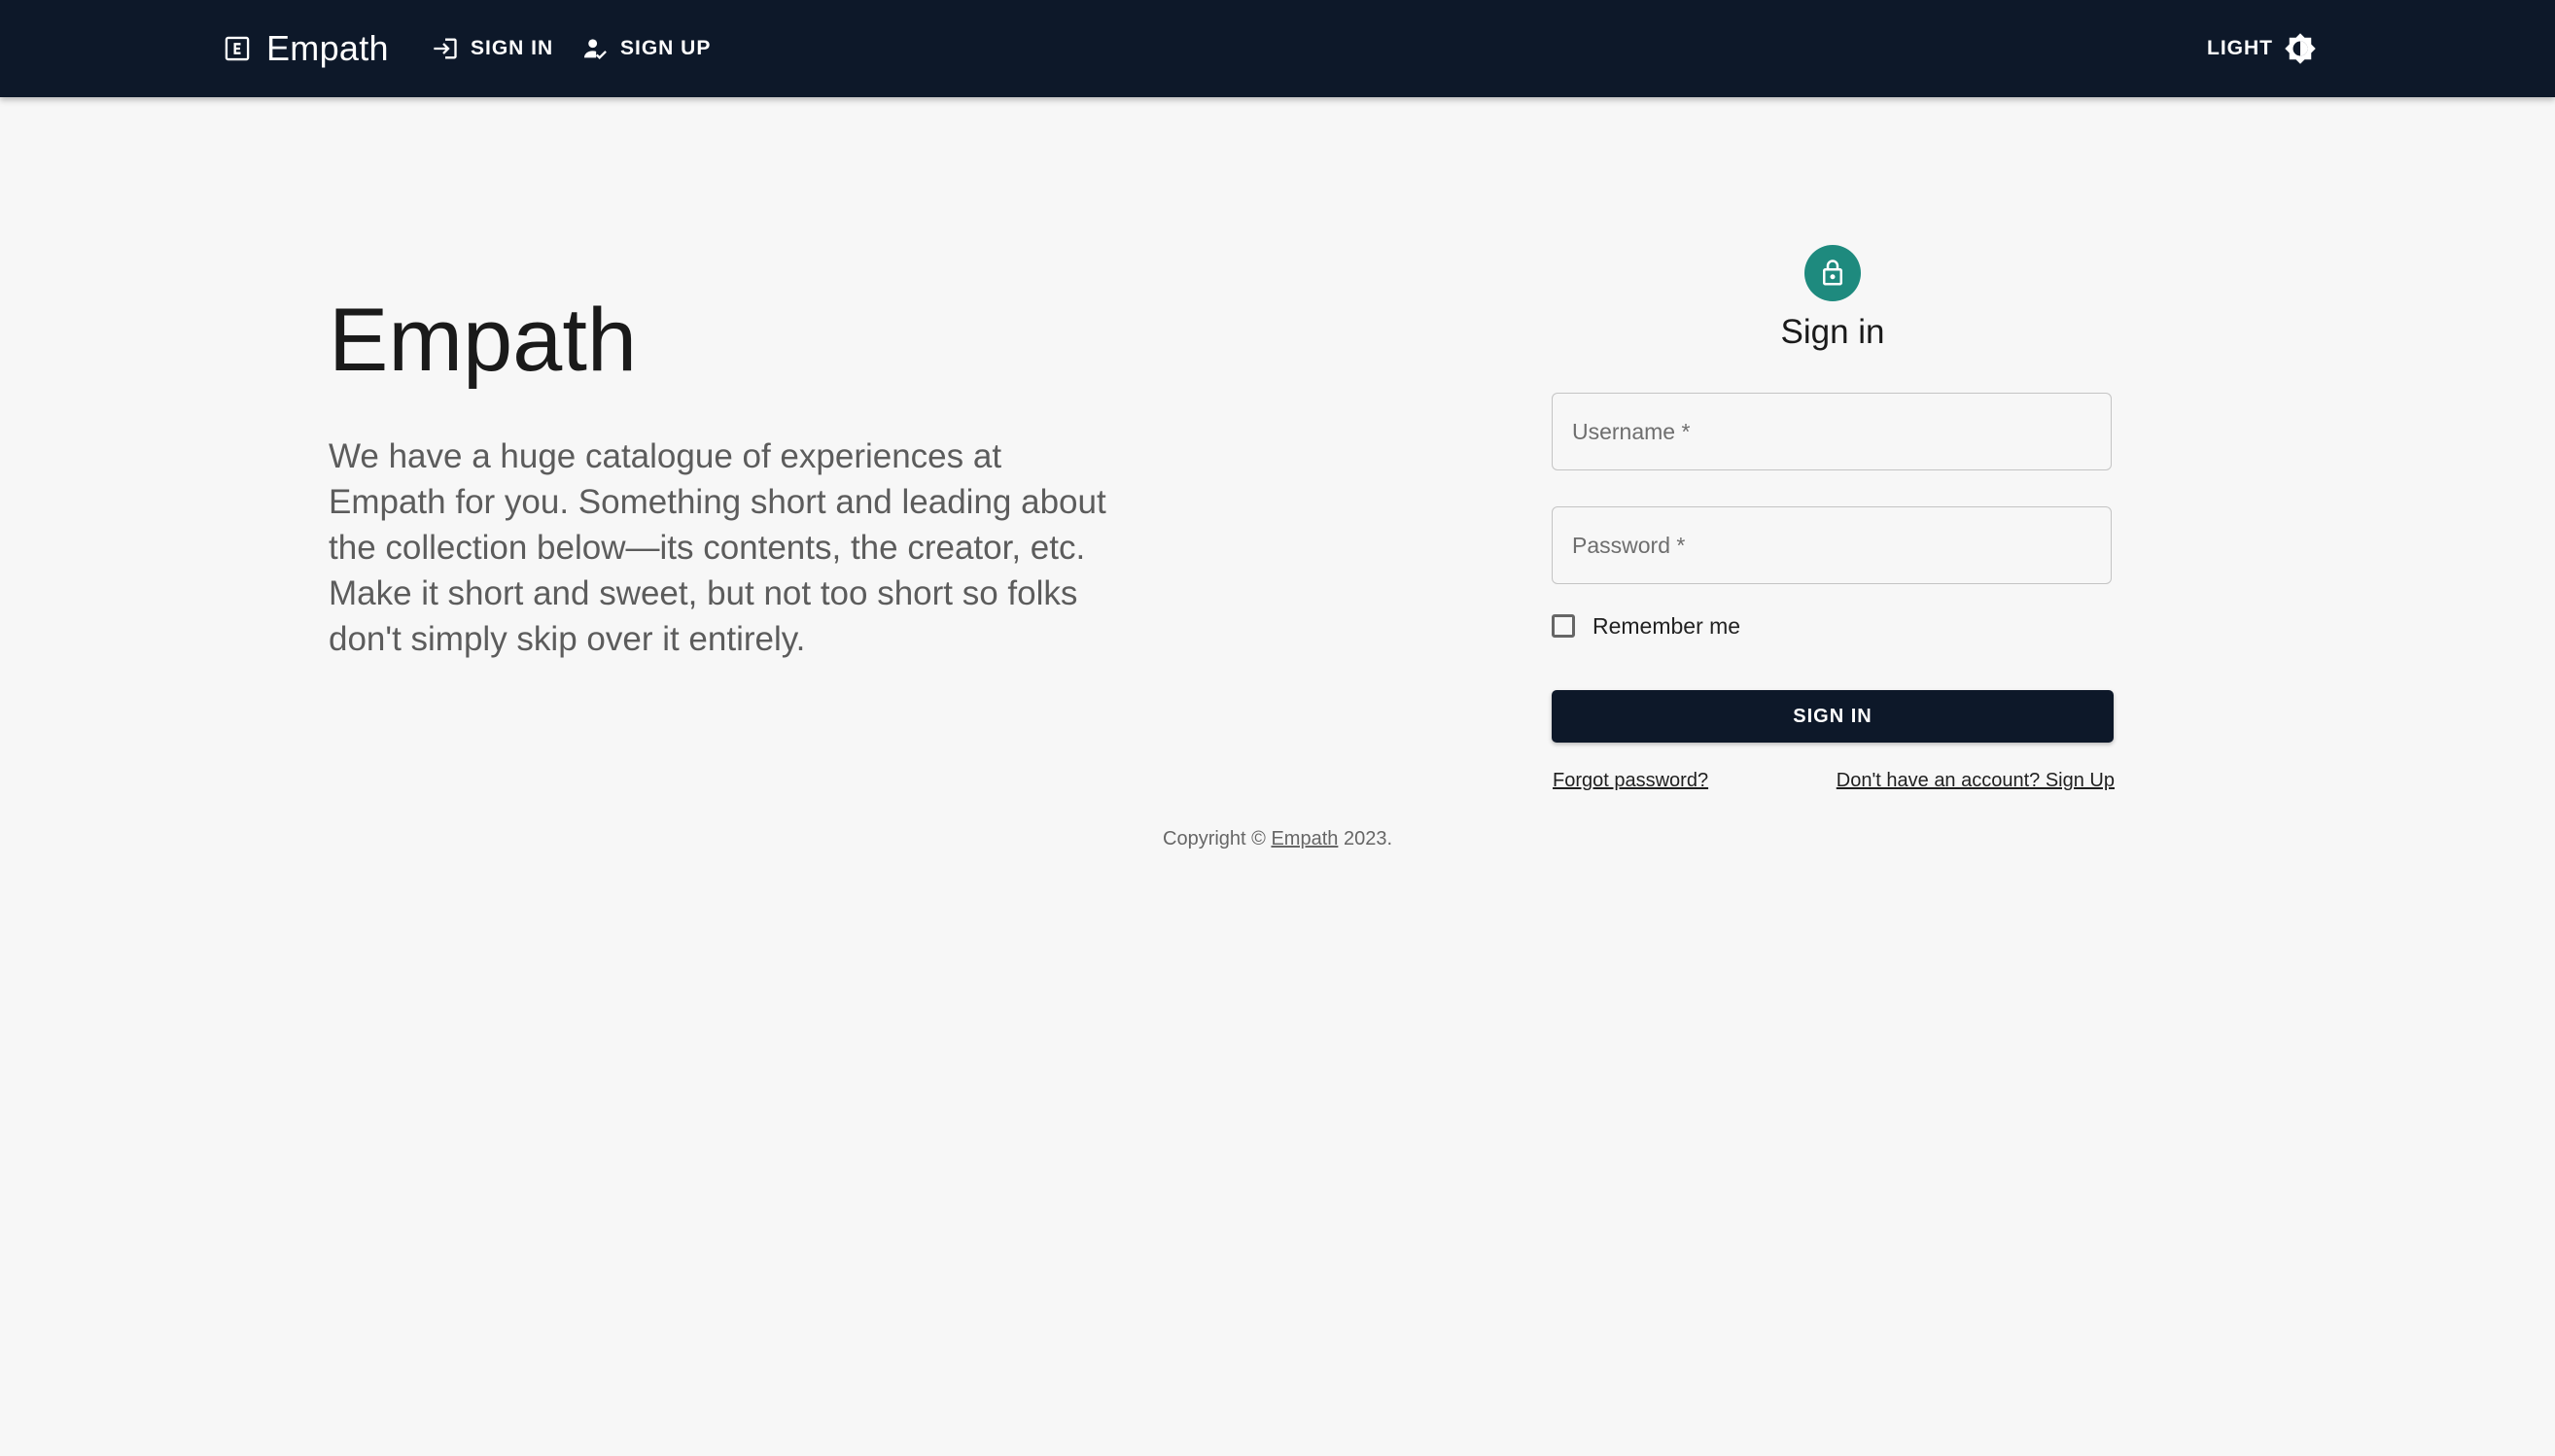 This screenshot has height=1456, width=2555. What do you see at coordinates (1563, 626) in the screenshot?
I see `remember-me-checkbox` at bounding box center [1563, 626].